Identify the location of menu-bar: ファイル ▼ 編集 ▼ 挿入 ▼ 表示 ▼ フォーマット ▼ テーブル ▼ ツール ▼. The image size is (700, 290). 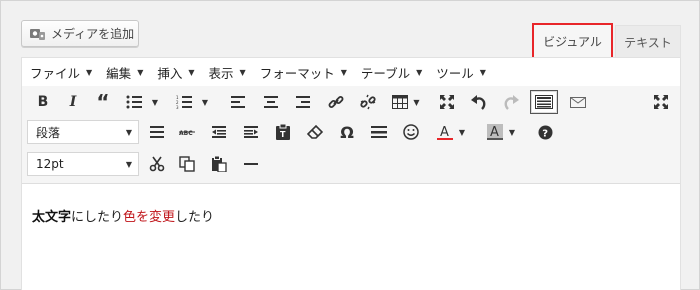
(351, 72).